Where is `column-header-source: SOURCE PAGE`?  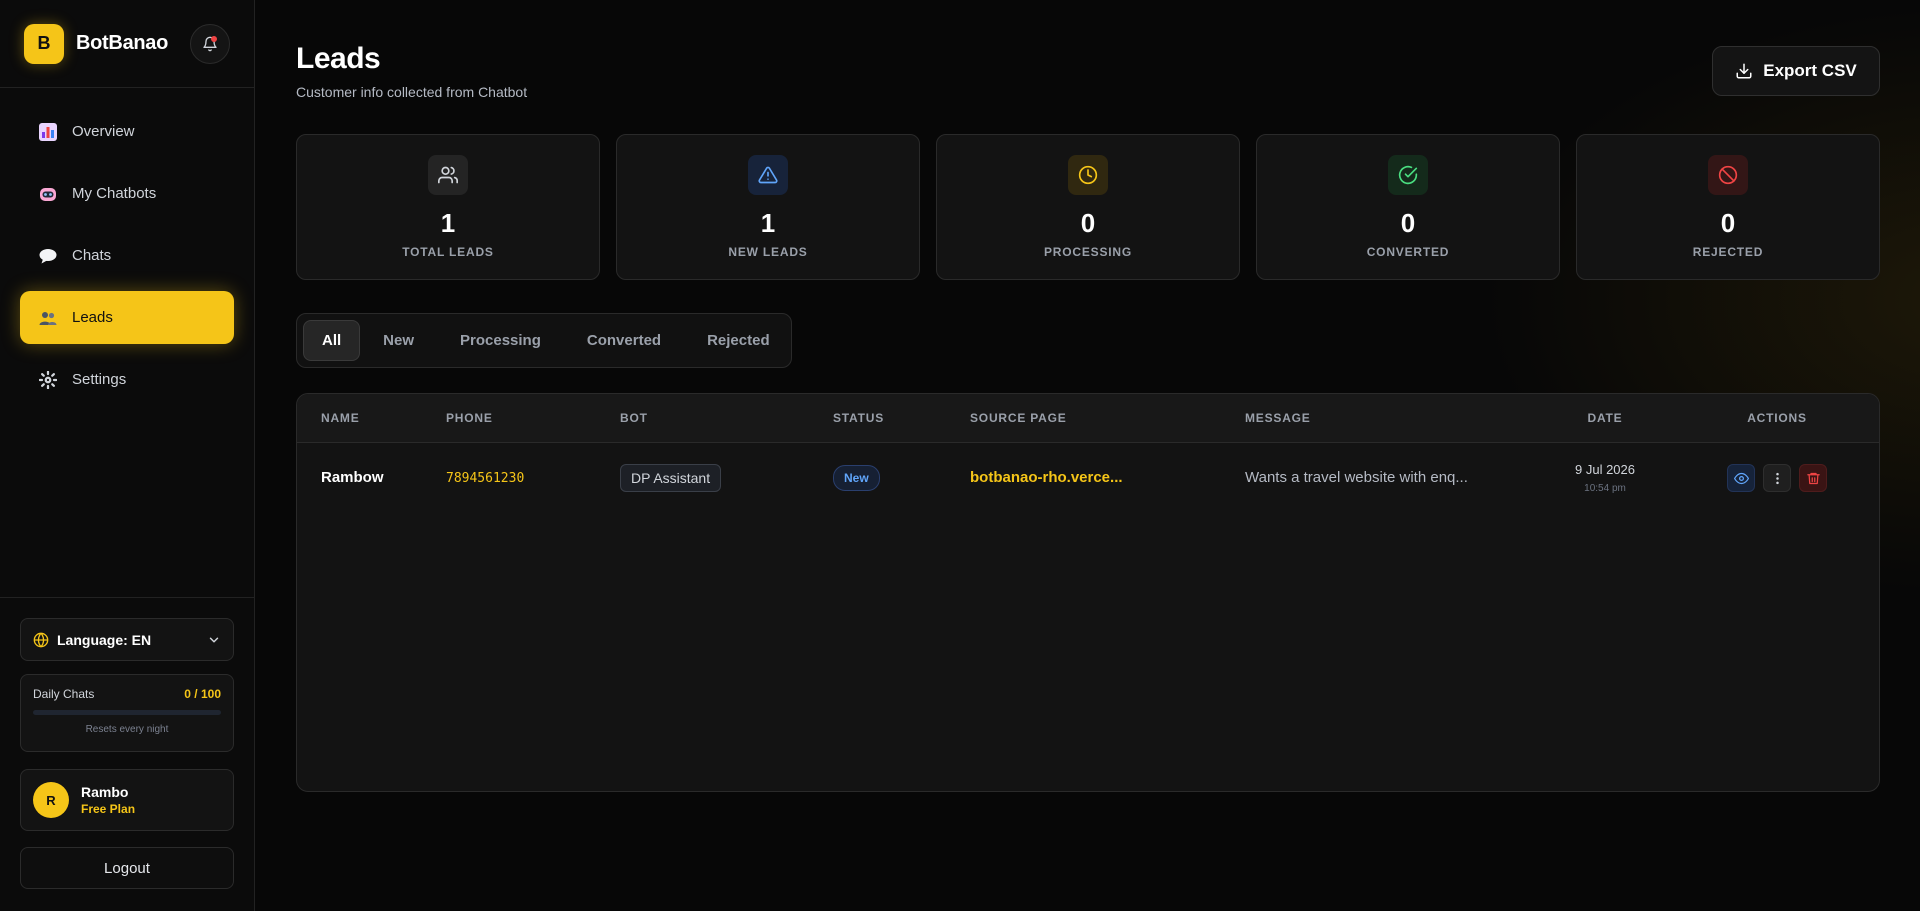
column-header-source: SOURCE PAGE is located at coordinates (1107, 418).